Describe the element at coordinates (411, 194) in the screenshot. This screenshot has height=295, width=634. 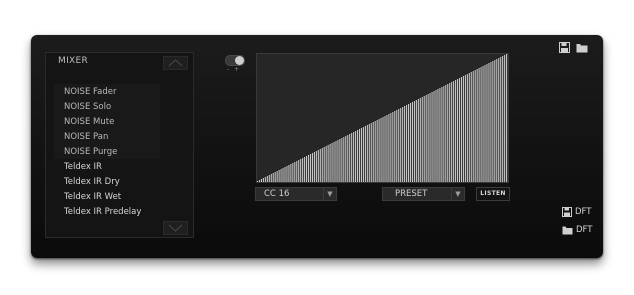
I see `preset-dropdown-value: PRESET` at that location.